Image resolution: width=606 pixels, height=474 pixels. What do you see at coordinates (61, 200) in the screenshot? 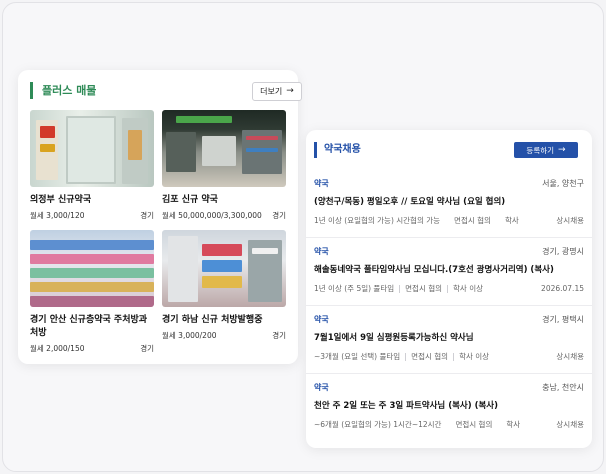
I see `listing-name: 의정부 신규약국` at bounding box center [61, 200].